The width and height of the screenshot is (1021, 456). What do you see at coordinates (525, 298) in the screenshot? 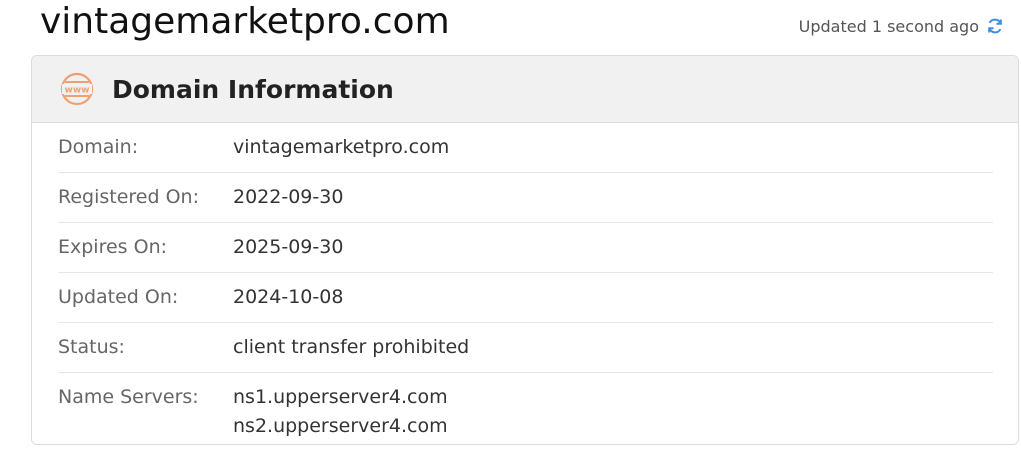
I see `row-updated-on: Updated On: 2024-10-08` at bounding box center [525, 298].